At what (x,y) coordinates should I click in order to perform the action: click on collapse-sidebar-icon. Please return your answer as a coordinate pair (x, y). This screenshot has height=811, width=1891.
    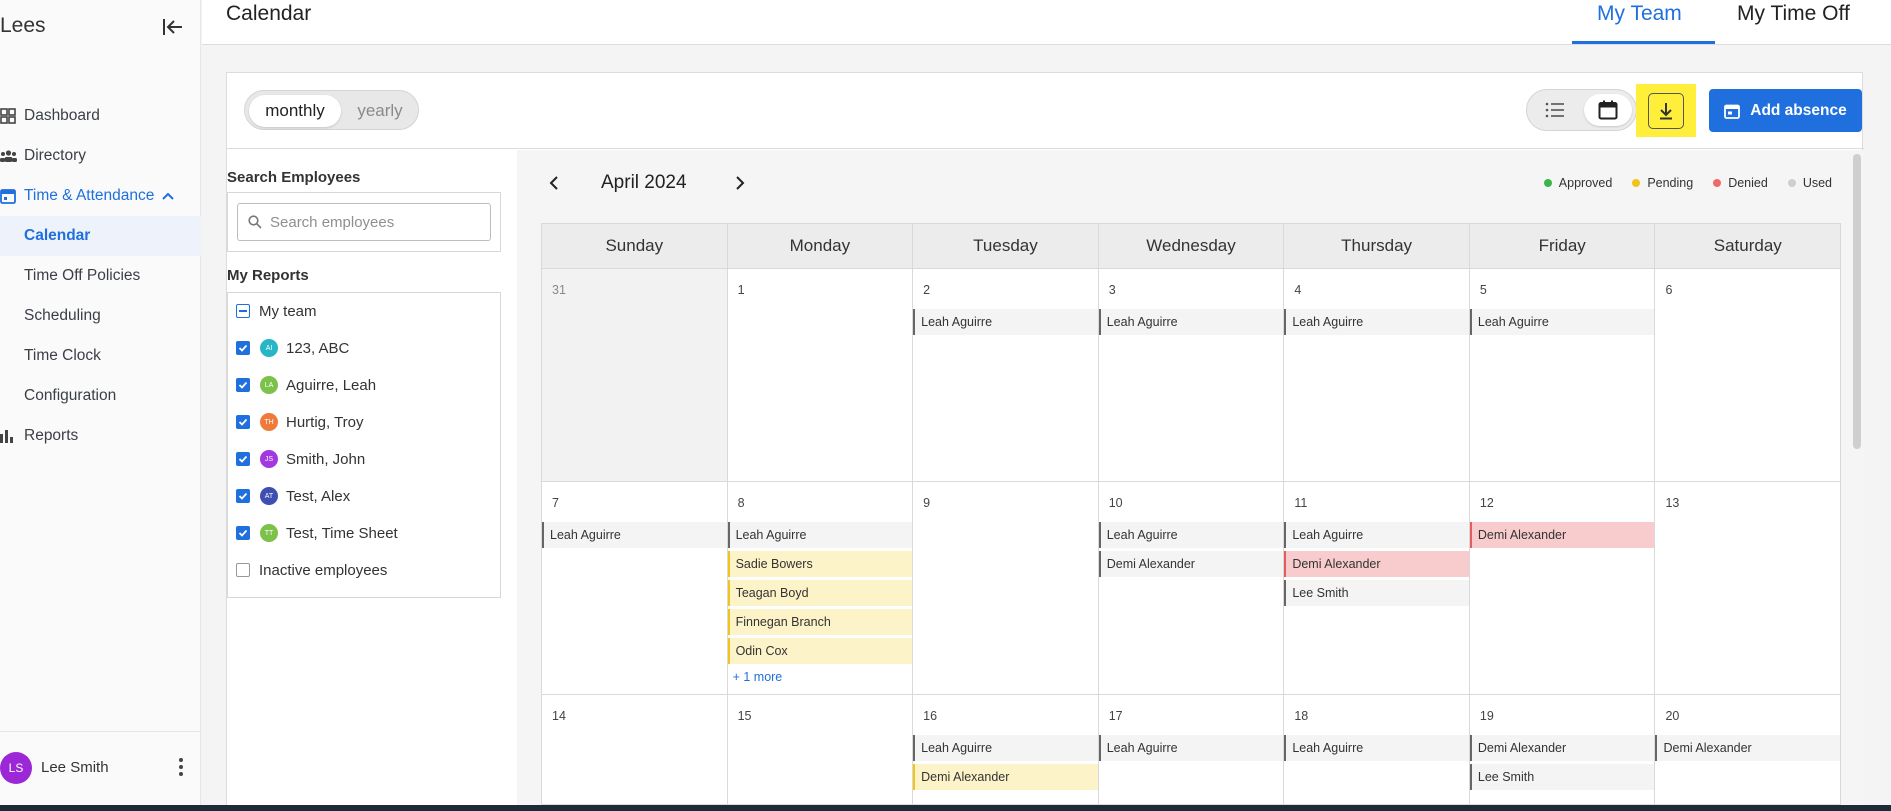
    Looking at the image, I should click on (173, 27).